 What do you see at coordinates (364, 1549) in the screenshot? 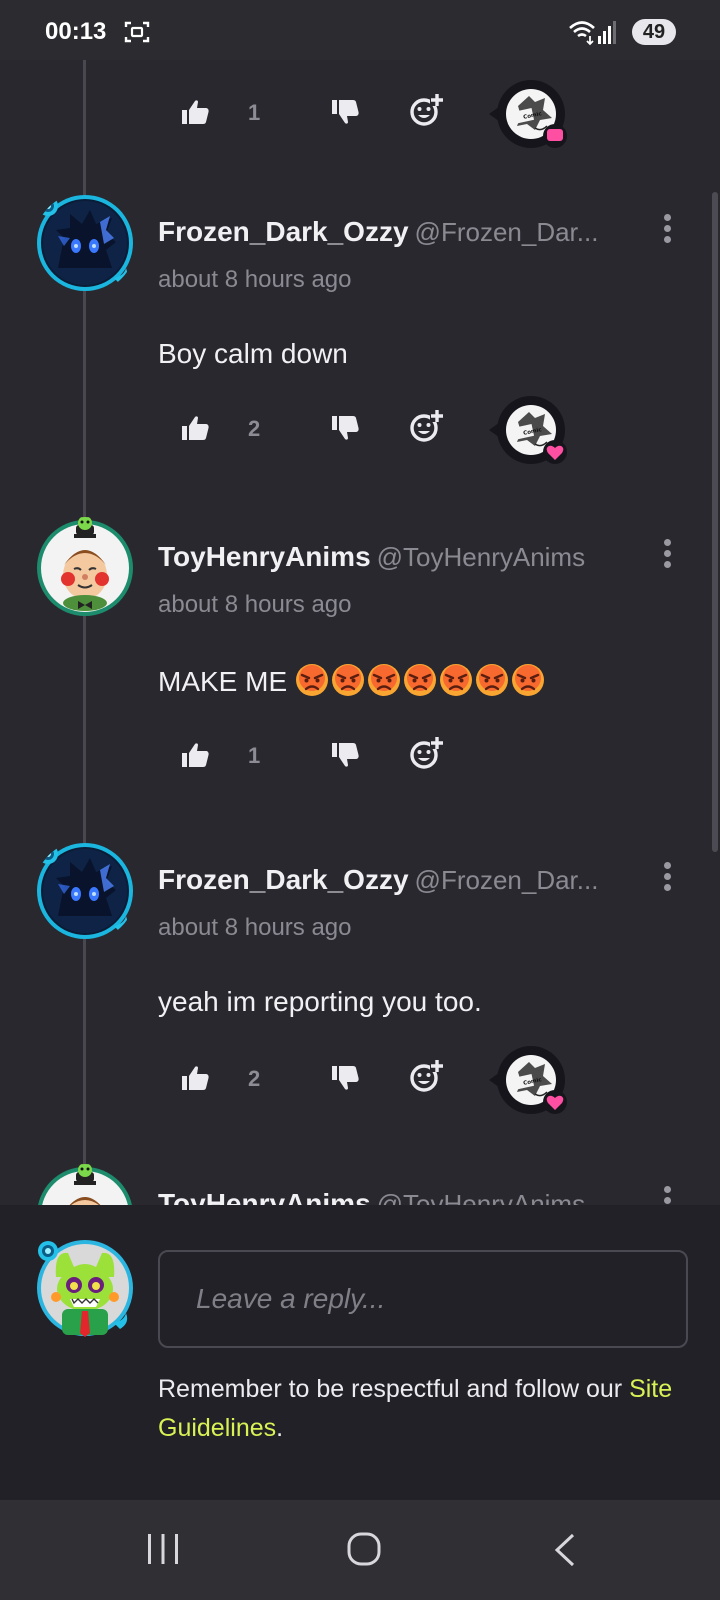
I see `home-icon` at bounding box center [364, 1549].